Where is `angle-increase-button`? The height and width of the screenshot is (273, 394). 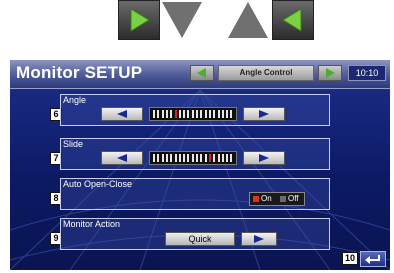
angle-increase-button is located at coordinates (264, 114).